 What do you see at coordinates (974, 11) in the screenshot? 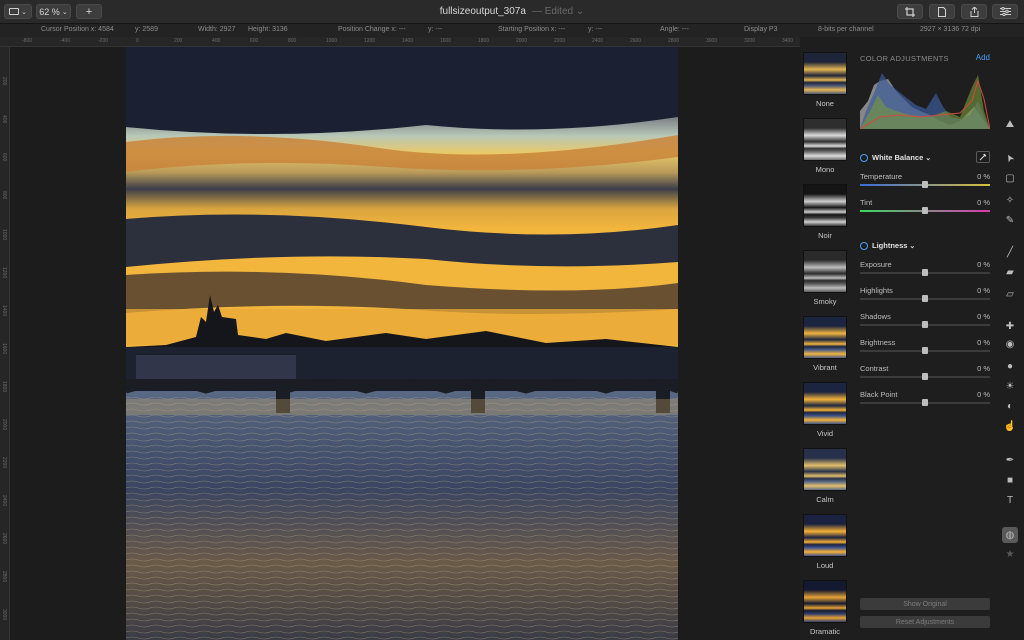
I see `share-button` at bounding box center [974, 11].